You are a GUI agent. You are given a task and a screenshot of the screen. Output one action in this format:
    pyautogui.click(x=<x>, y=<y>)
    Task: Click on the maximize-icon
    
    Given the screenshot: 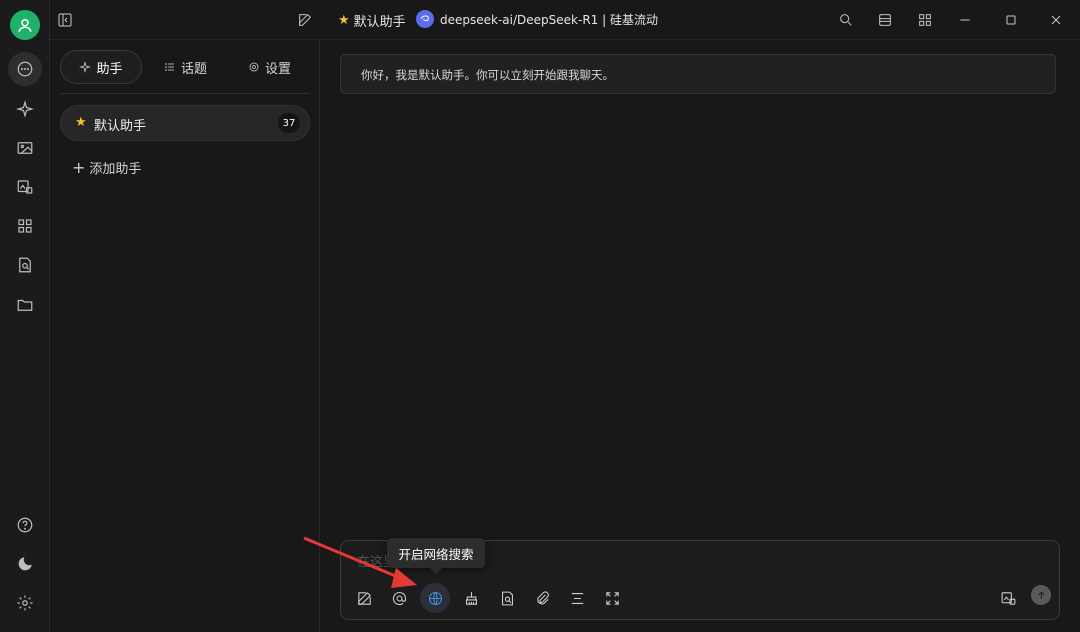 What is the action you would take?
    pyautogui.click(x=1011, y=20)
    